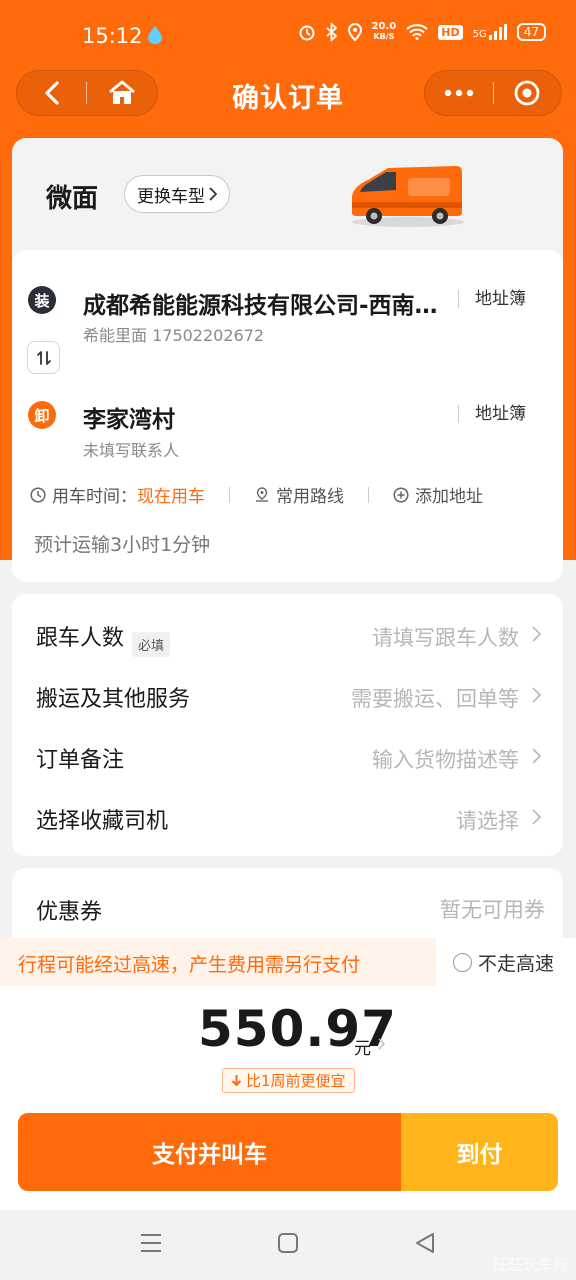 This screenshot has width=576, height=1280. What do you see at coordinates (462, 962) in the screenshot?
I see `radio-unchecked-icon` at bounding box center [462, 962].